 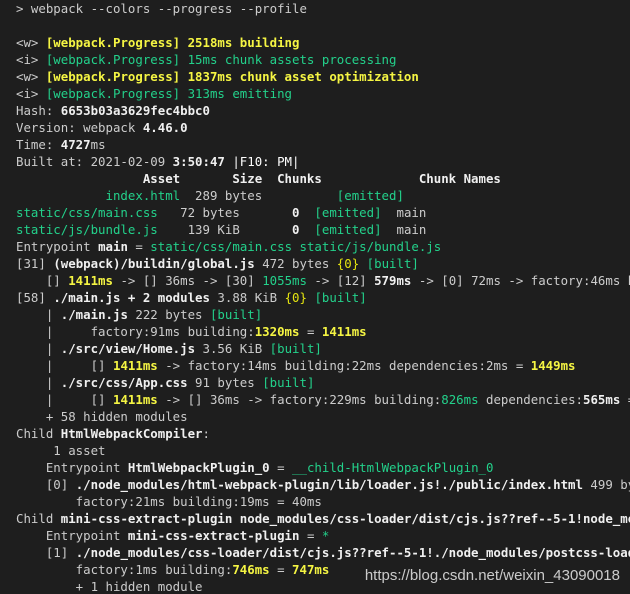 I want to click on terminal-text-segment: 472 bytes, so click(x=295, y=263).